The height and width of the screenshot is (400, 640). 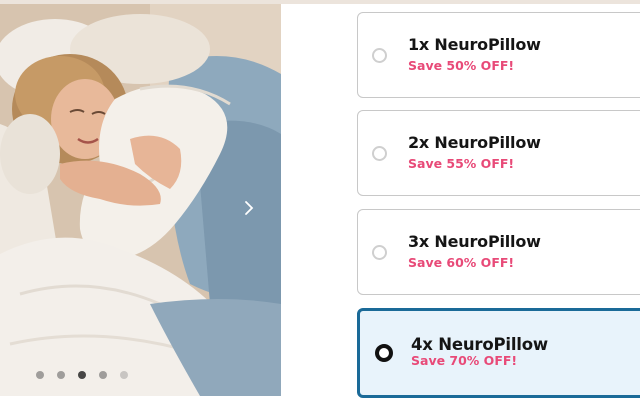 I want to click on option-savings: Save 60% OFF!, so click(x=461, y=262).